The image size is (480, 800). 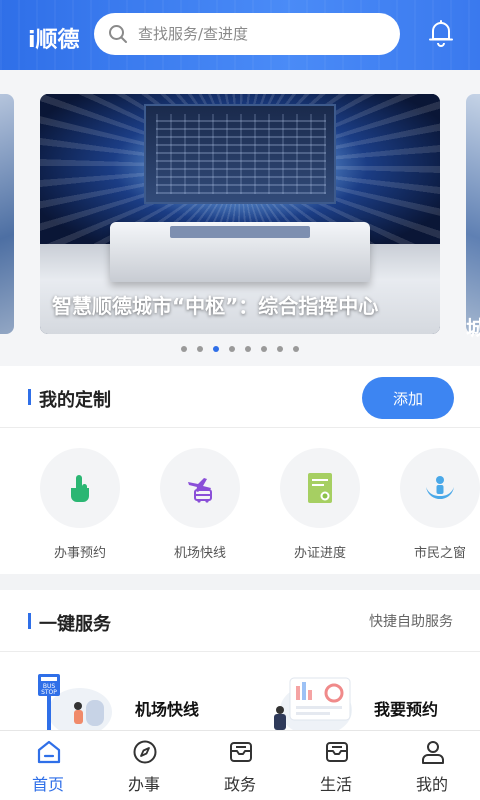 What do you see at coordinates (215, 306) in the screenshot?
I see `slide-caption: 智慧顺德城市“中枢”：综合指挥中心` at bounding box center [215, 306].